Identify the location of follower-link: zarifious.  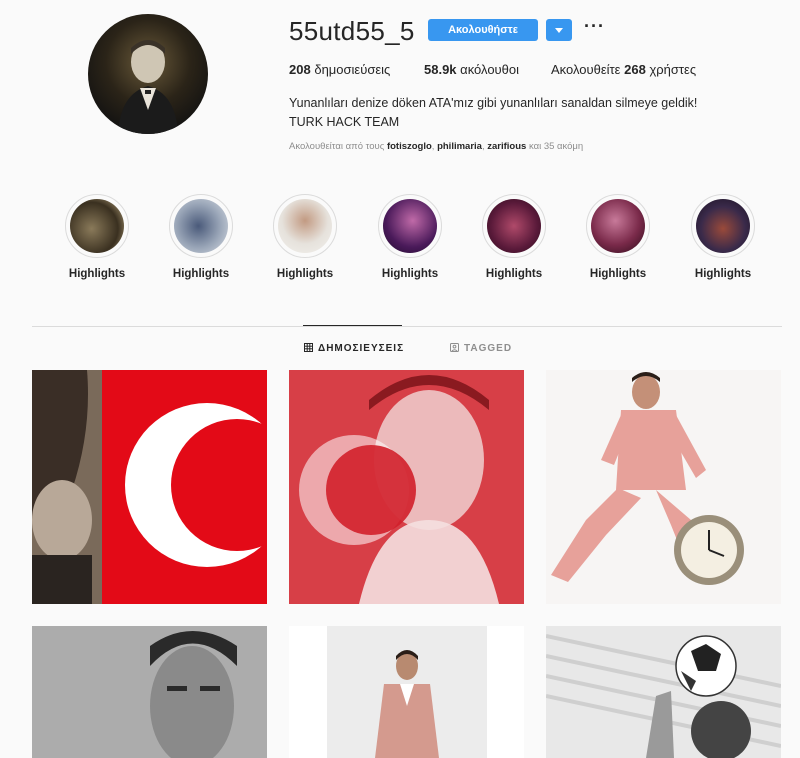
(506, 146).